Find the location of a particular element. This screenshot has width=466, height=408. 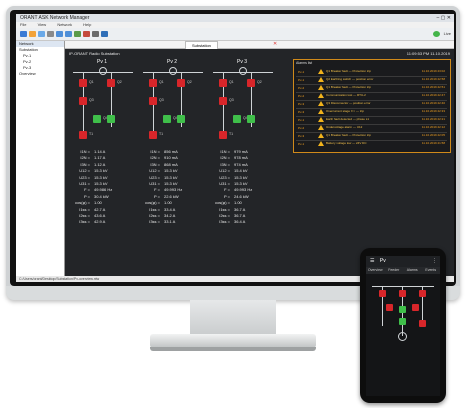

mobile-more-icon: ⋮ is located at coordinates (434, 261).